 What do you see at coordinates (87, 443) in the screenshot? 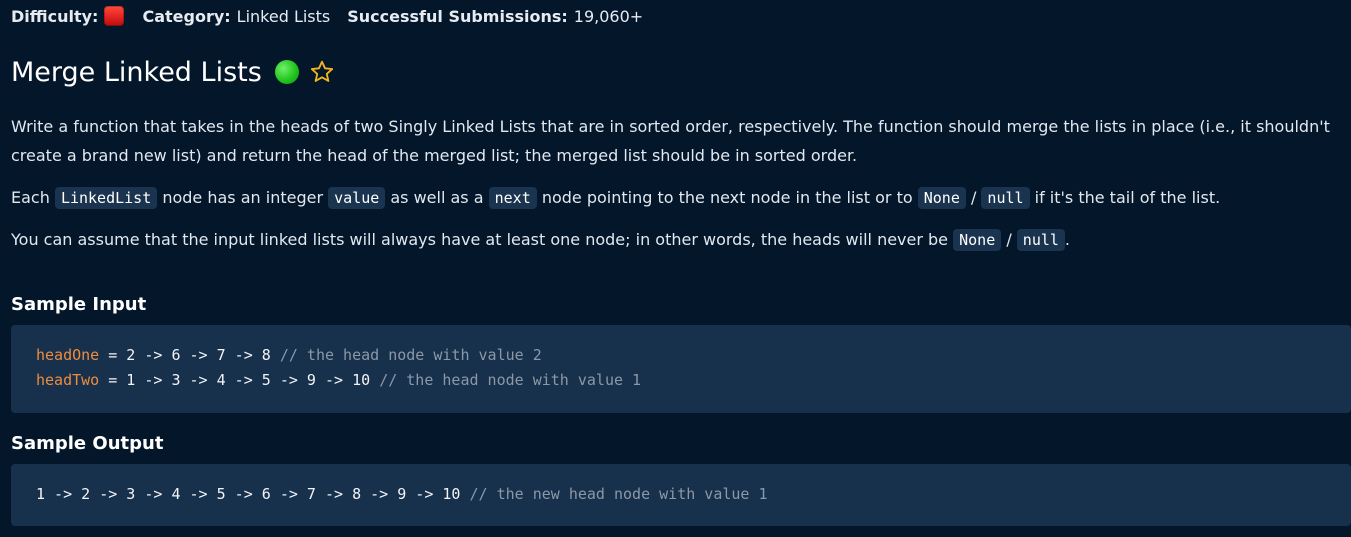
I see `sample-output-heading: Sample Output` at bounding box center [87, 443].